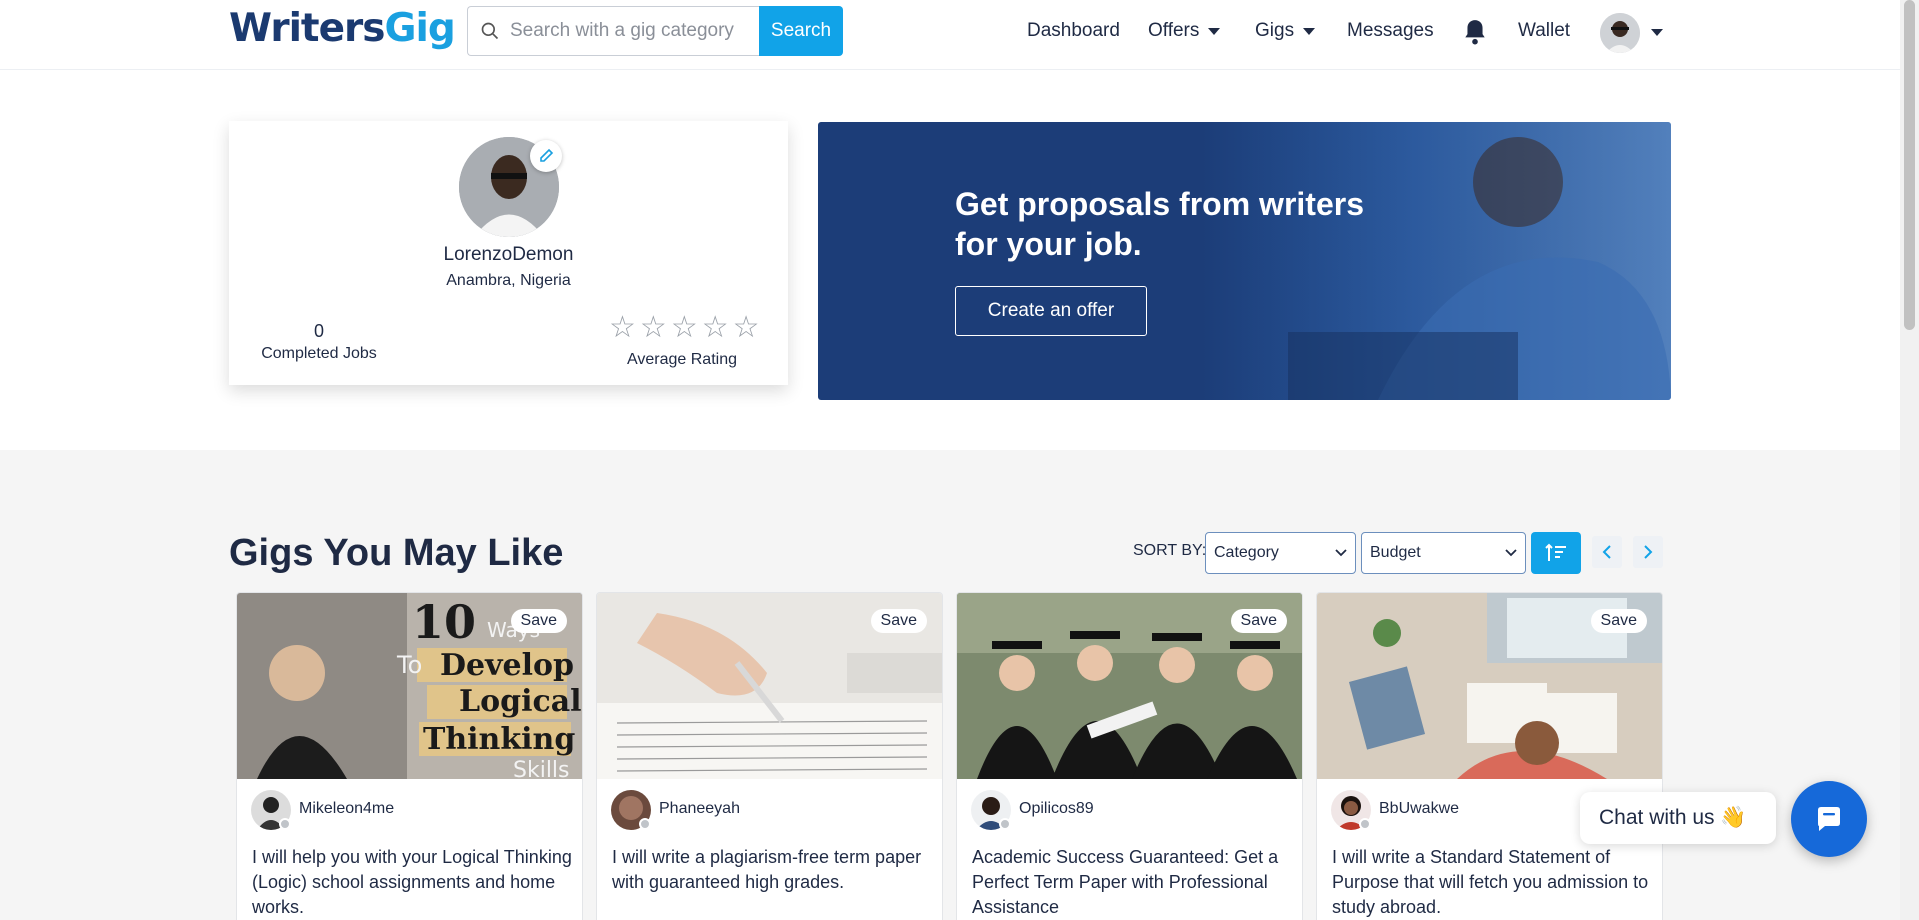  Describe the element at coordinates (625, 31) in the screenshot. I see `search-input` at that location.